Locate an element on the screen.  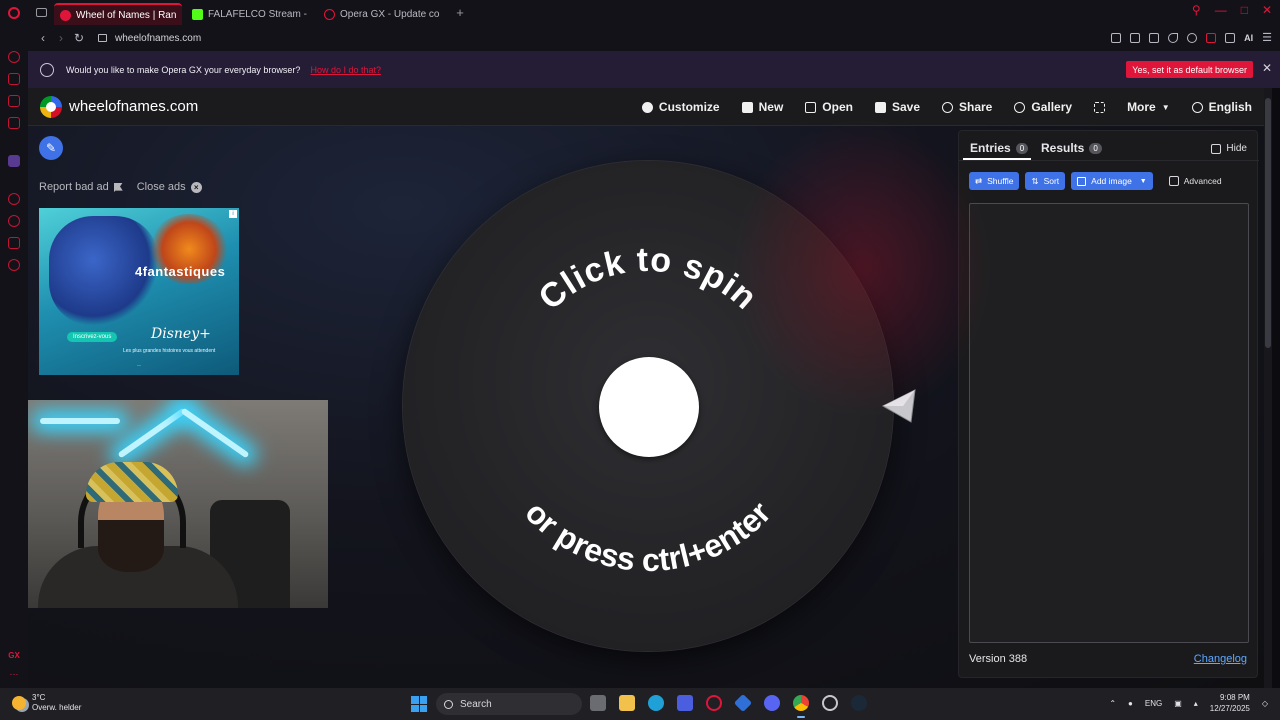
obs-icon is located at coordinates (830, 703).